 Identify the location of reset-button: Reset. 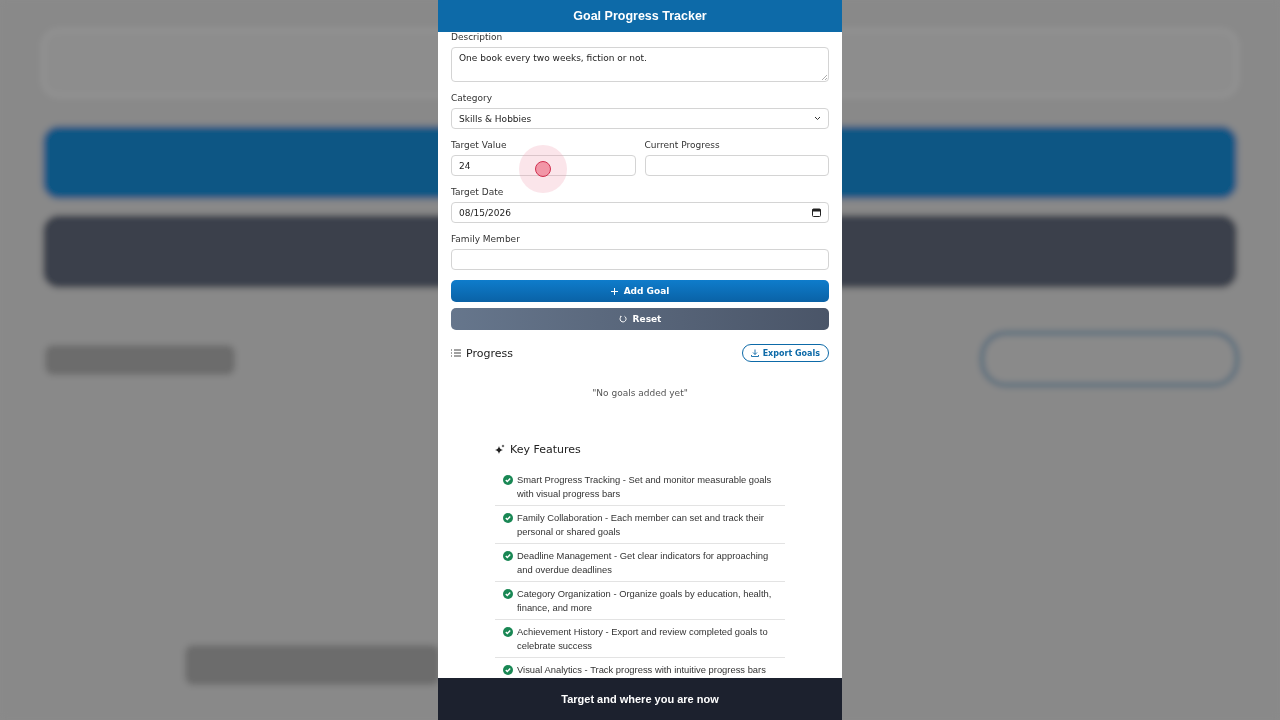
(640, 319).